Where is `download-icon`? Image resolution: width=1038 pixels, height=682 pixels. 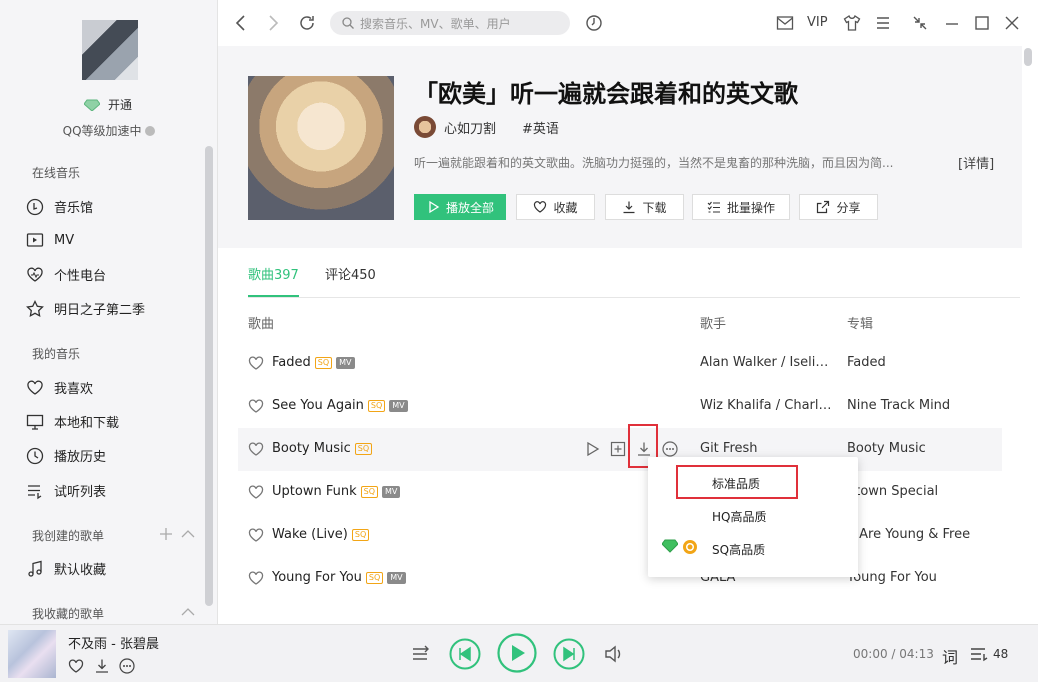 download-icon is located at coordinates (102, 666).